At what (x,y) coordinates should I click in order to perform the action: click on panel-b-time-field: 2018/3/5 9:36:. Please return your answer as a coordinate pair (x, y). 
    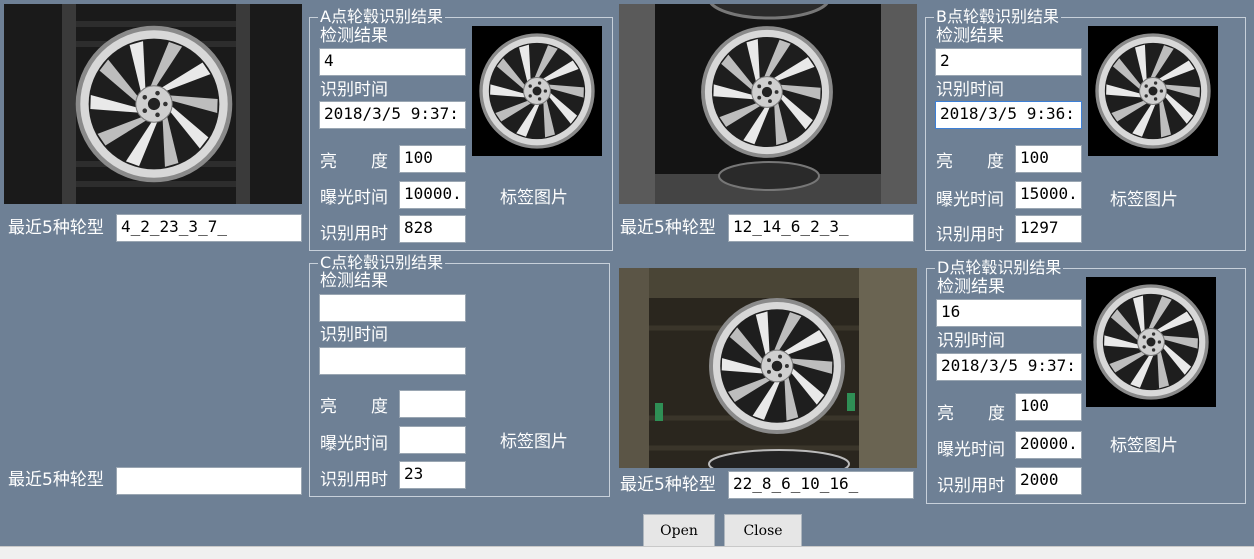
    Looking at the image, I should click on (1008, 115).